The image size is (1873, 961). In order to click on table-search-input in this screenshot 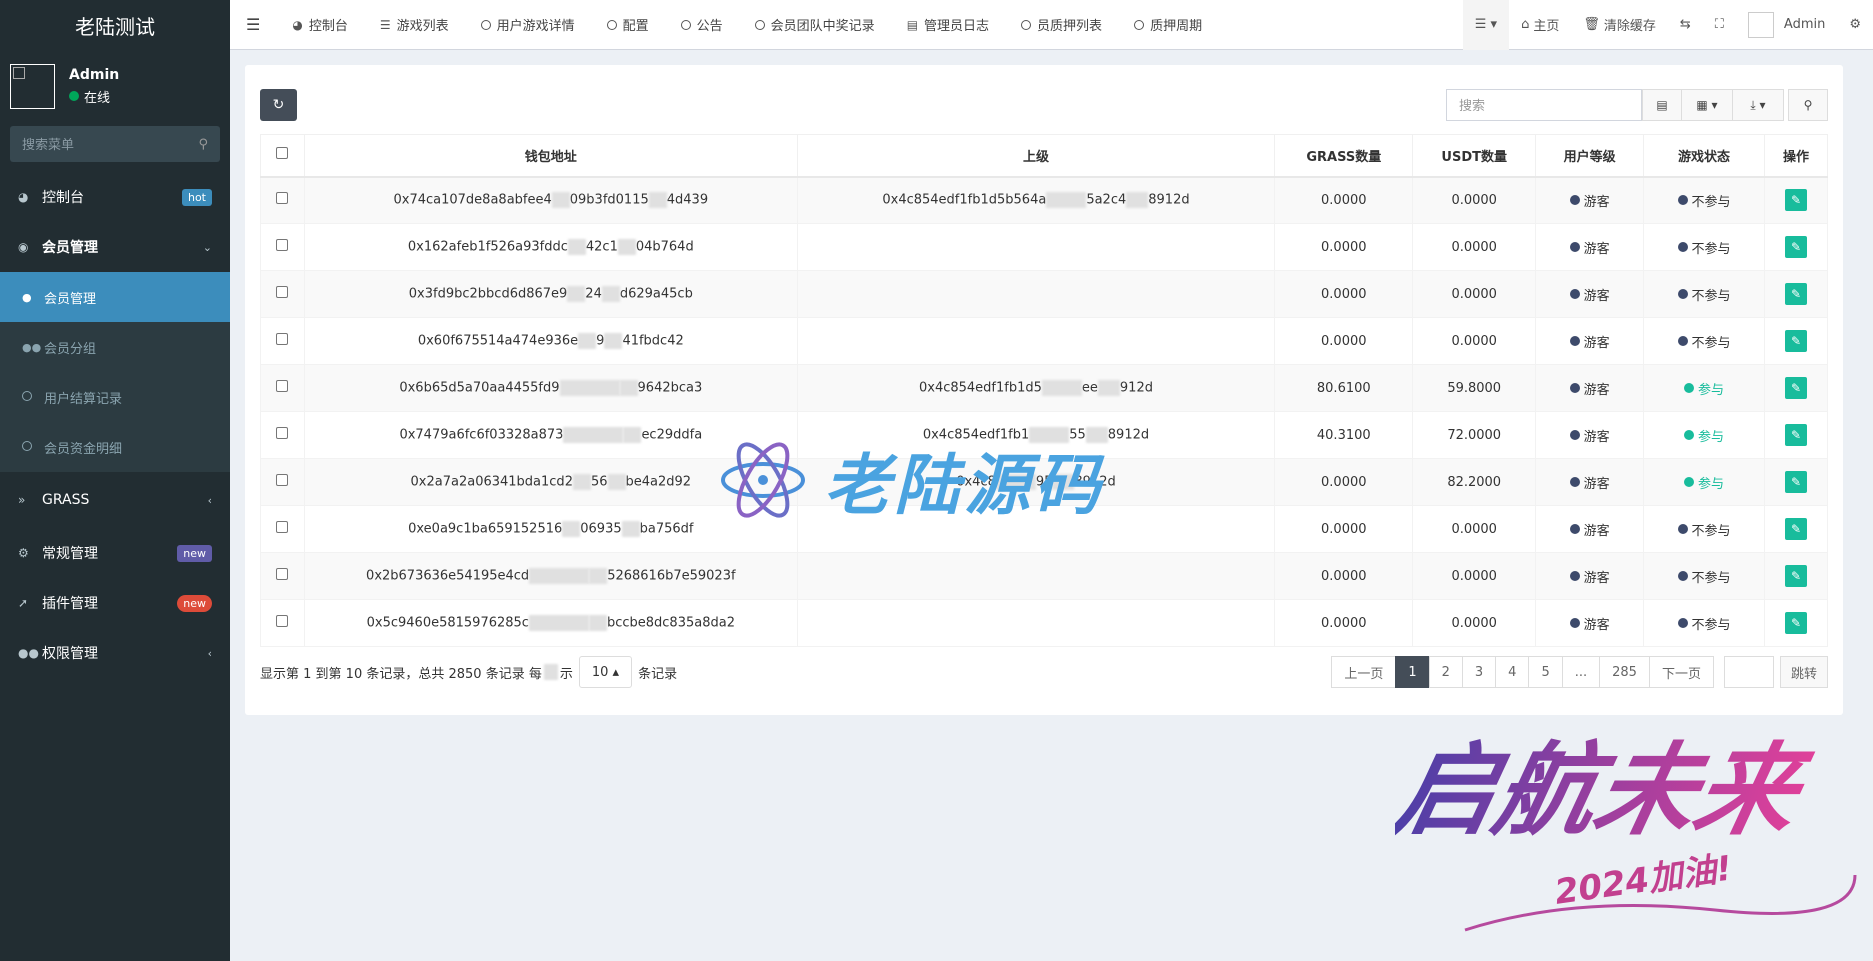, I will do `click(1544, 105)`.